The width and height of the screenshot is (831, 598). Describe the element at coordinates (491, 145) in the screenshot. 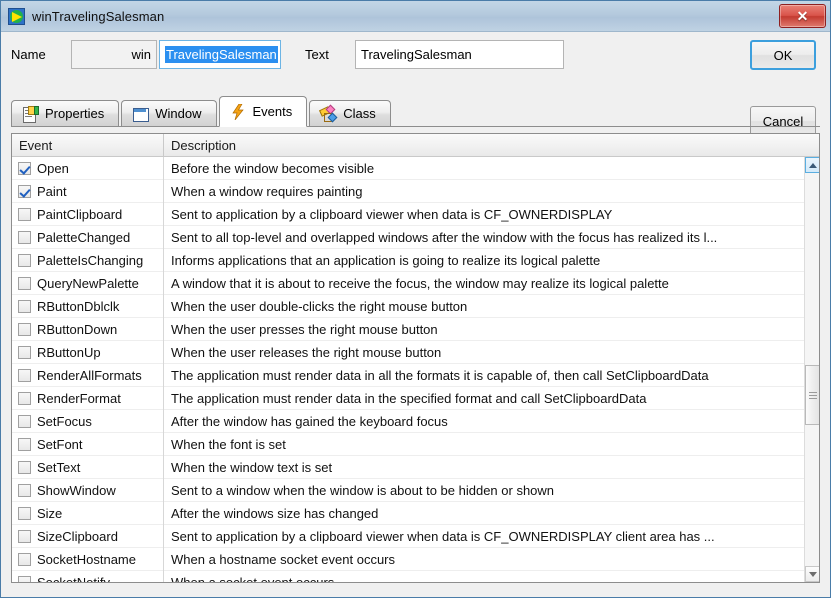

I see `column-header-description: Description` at that location.